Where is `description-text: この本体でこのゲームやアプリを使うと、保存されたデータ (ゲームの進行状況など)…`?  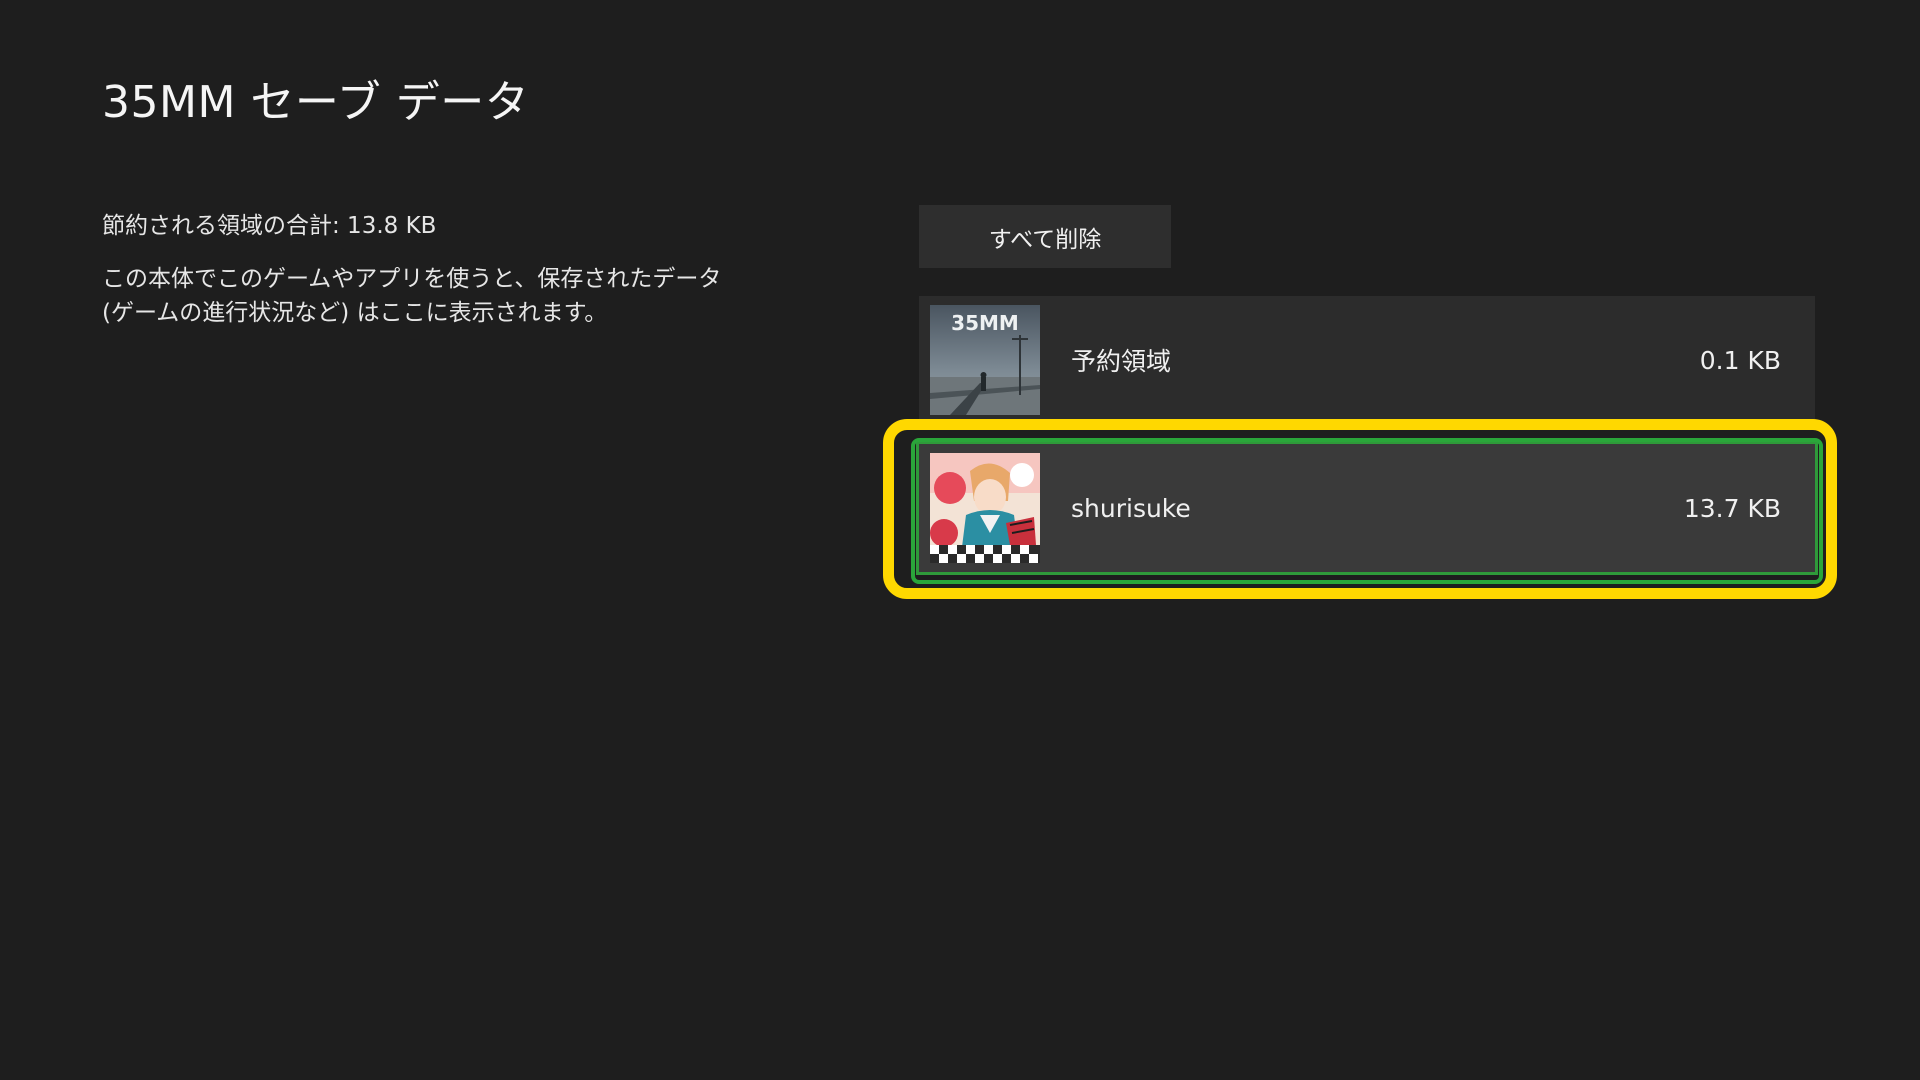 description-text: この本体でこのゲームやアプリを使うと、保存されたデータ (ゲームの進行状況など)… is located at coordinates (412, 296).